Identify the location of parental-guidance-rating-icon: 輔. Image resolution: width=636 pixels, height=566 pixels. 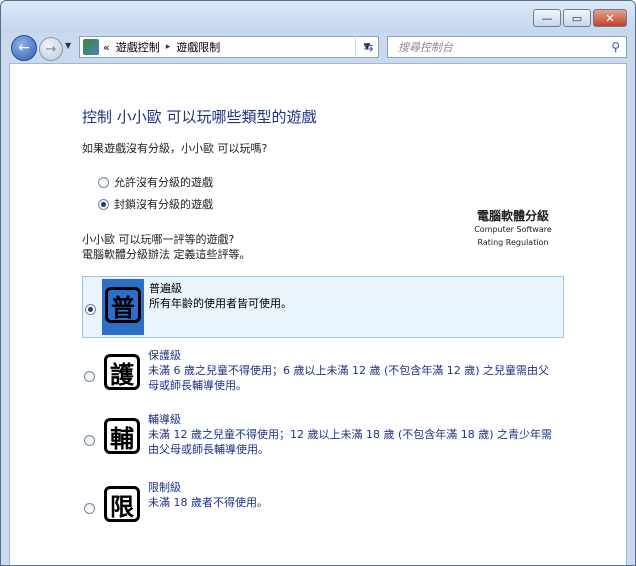
(122, 436).